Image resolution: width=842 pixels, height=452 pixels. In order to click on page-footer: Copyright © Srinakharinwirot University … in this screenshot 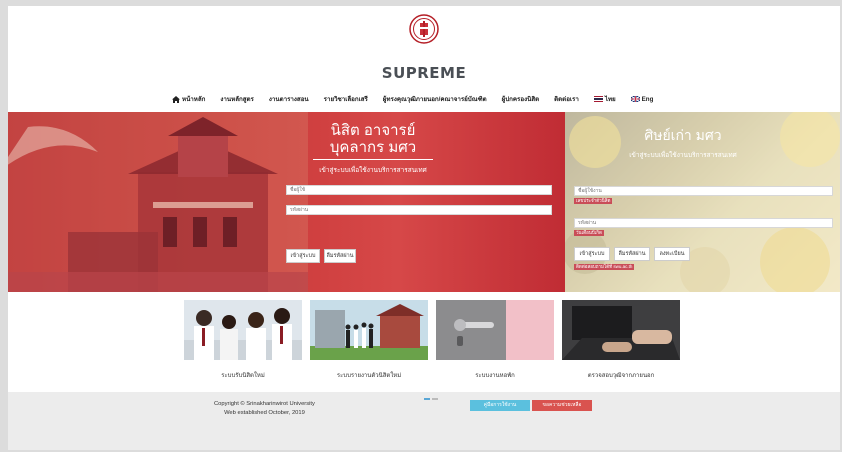, I will do `click(424, 421)`.